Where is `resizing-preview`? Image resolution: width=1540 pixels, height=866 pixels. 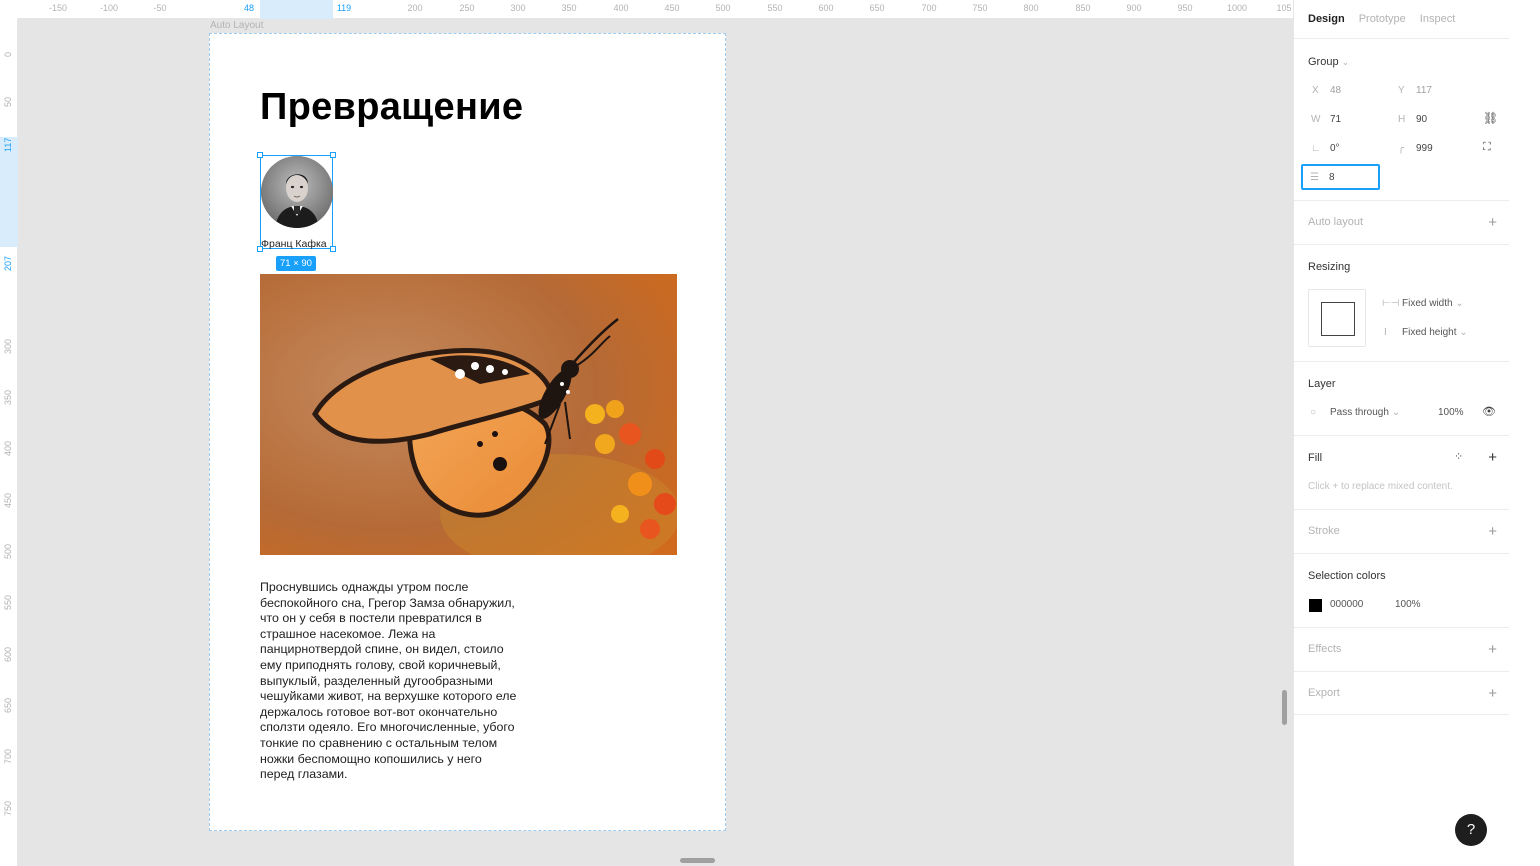 resizing-preview is located at coordinates (1337, 318).